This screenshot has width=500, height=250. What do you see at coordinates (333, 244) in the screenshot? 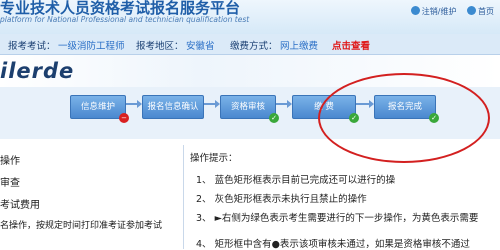
I see `tip-line: 4、 矩形框中含有●表示该项审核未通过，如果是资格审核不通过` at bounding box center [333, 244].